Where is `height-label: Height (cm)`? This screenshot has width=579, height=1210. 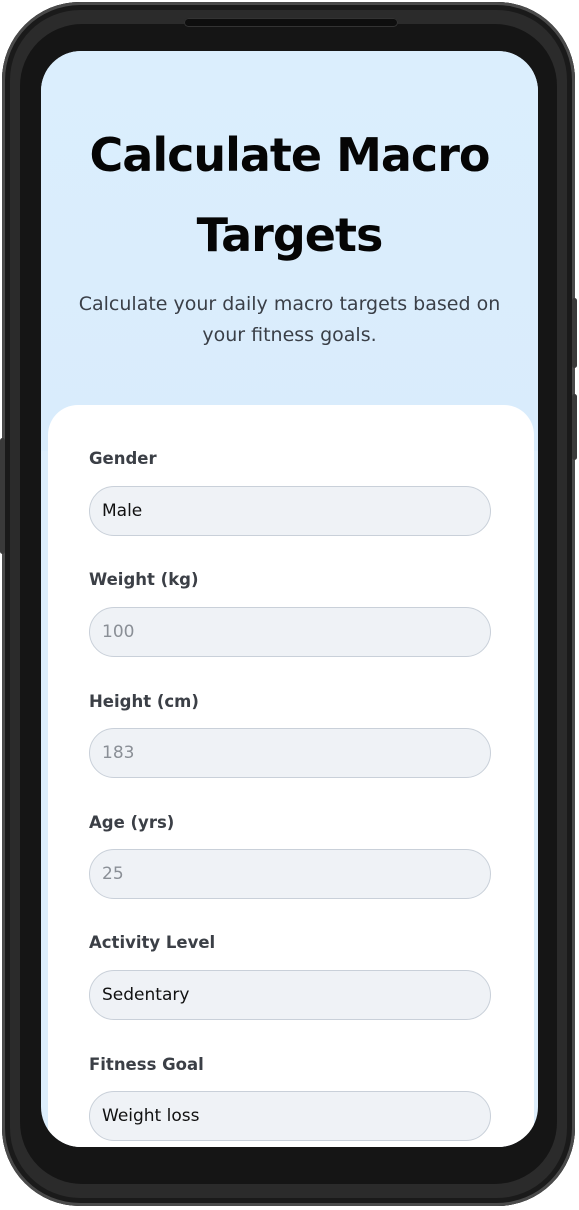
height-label: Height (cm) is located at coordinates (144, 701).